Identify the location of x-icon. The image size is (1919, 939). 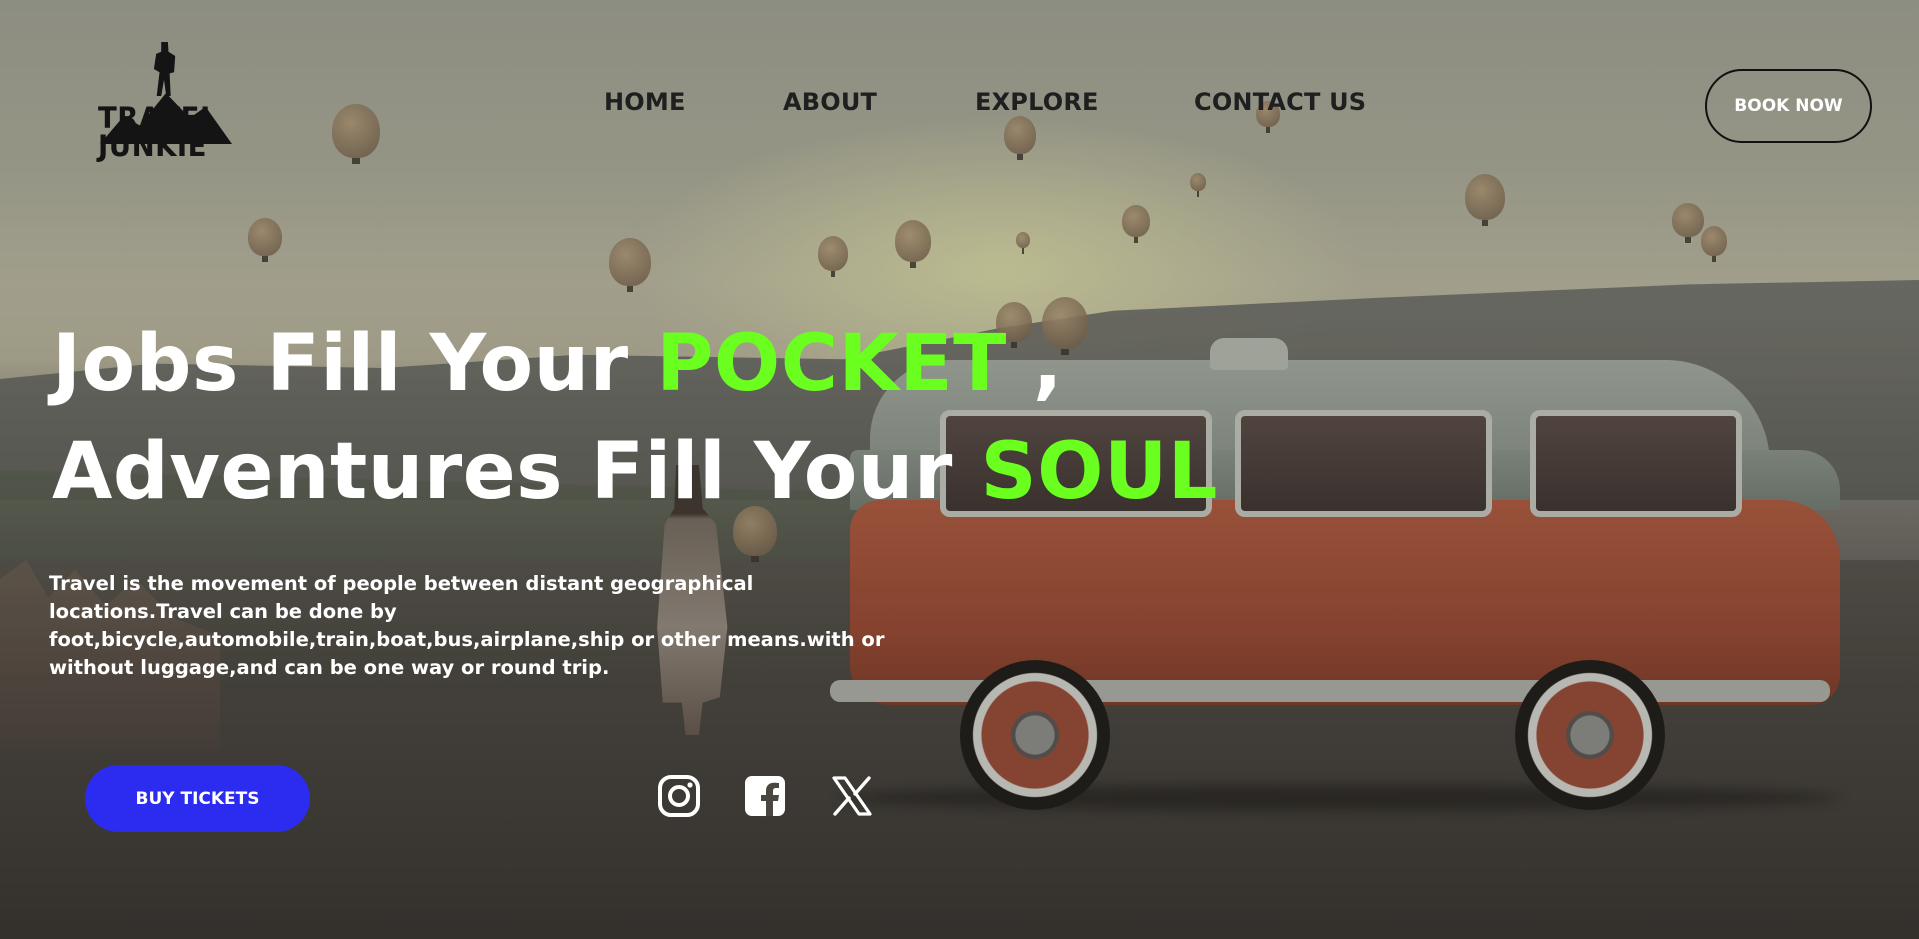
(852, 796).